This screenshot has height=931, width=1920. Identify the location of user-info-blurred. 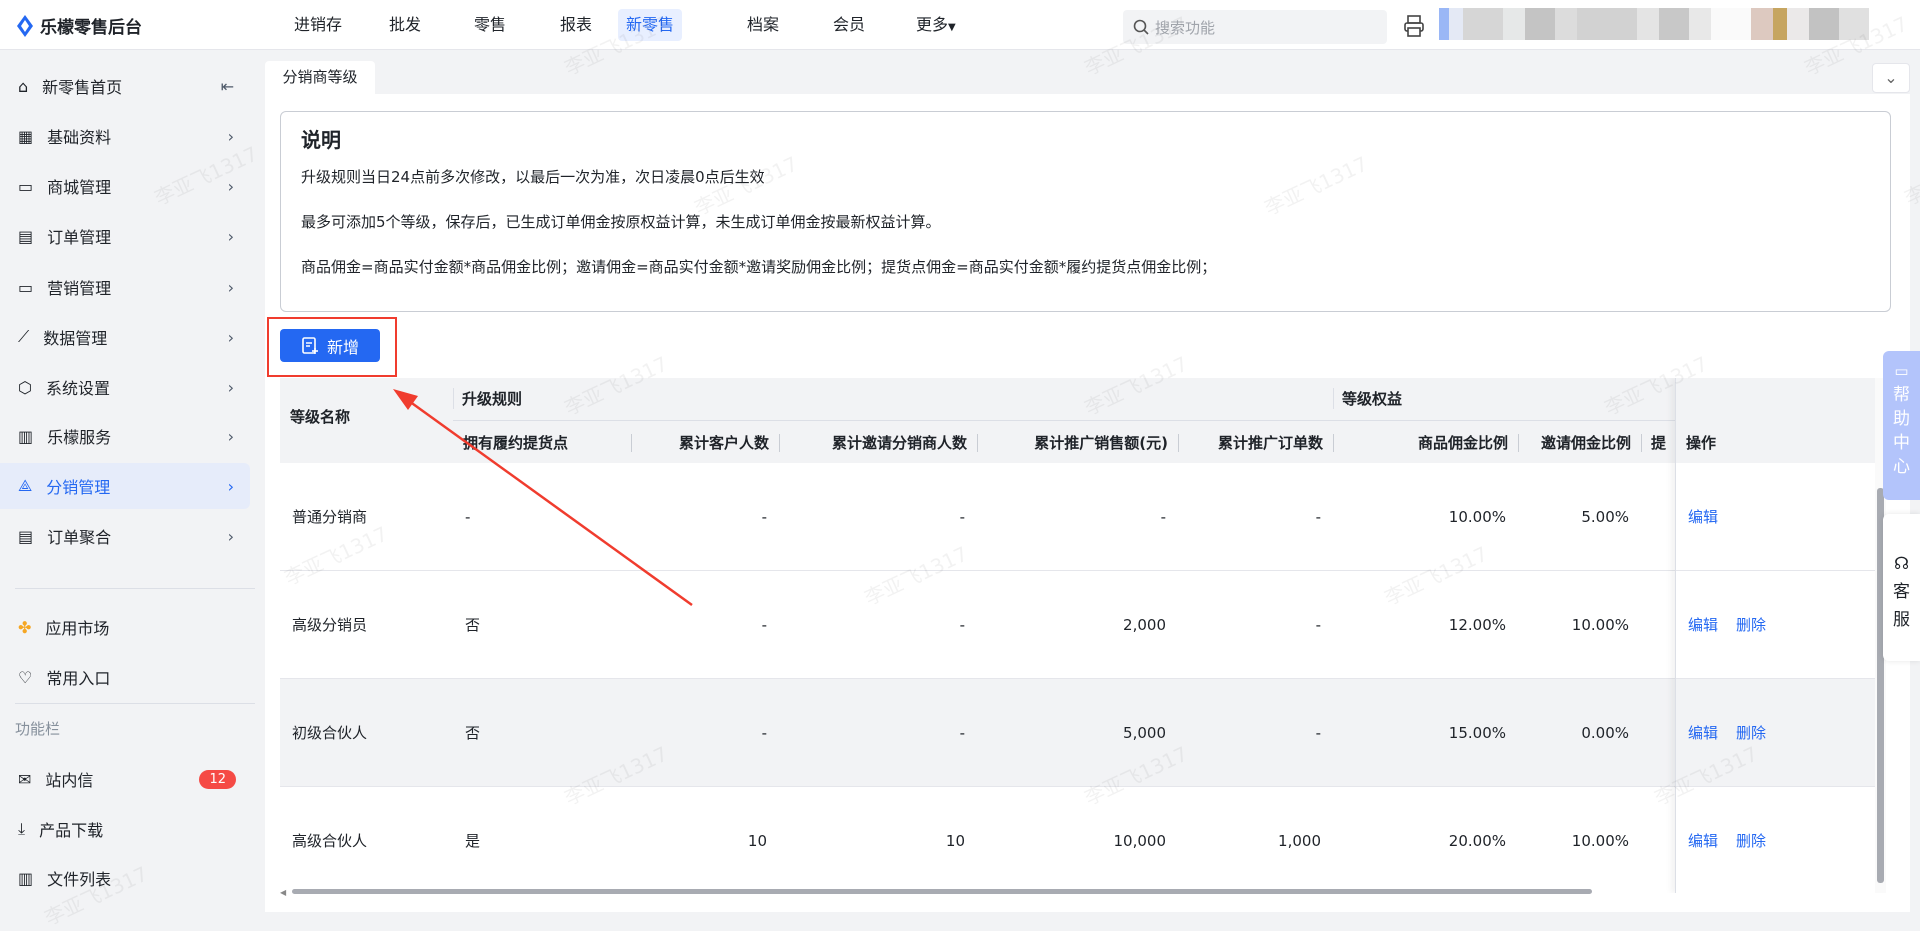
(1654, 24).